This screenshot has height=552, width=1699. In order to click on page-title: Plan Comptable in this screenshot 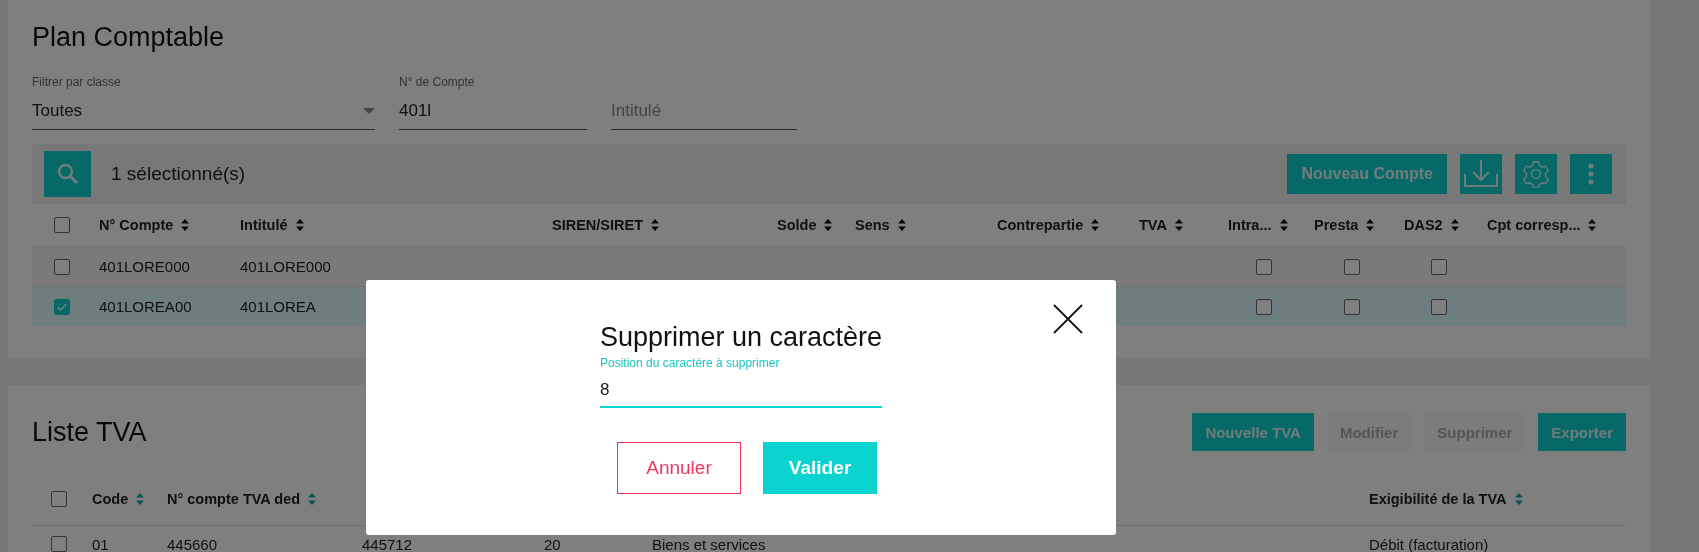, I will do `click(129, 37)`.